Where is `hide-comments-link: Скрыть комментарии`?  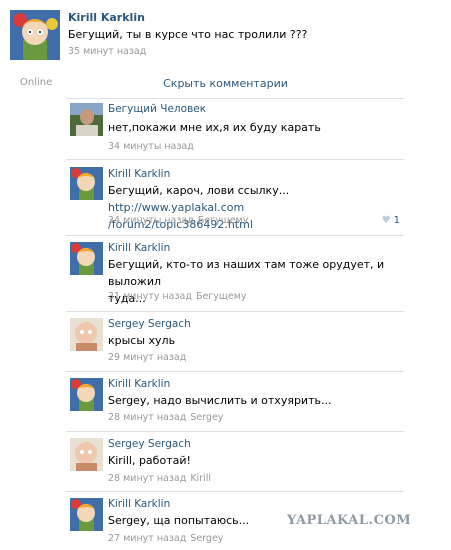
hide-comments-link: Скрыть комментарии is located at coordinates (225, 83).